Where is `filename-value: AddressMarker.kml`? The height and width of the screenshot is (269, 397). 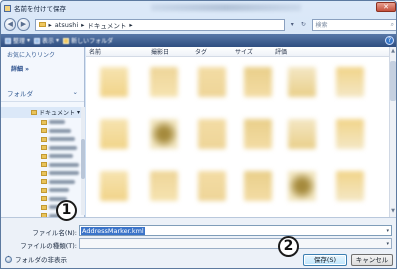 filename-value: AddressMarker.kml is located at coordinates (113, 230).